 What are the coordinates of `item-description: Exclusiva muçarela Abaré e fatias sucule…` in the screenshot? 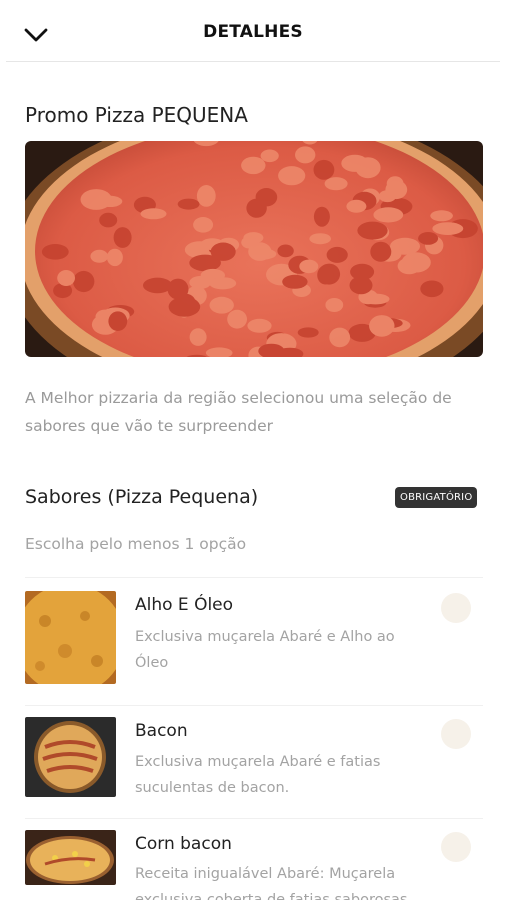 It's located at (258, 775).